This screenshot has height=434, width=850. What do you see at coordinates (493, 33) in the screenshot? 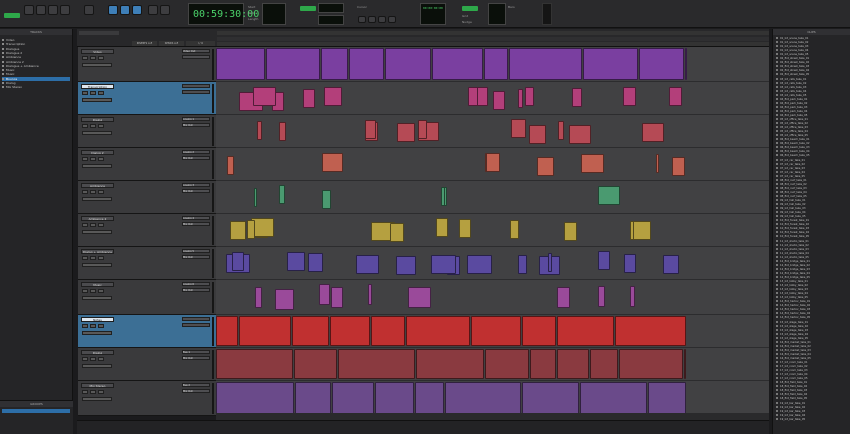
I see `timecode-ruler` at bounding box center [493, 33].